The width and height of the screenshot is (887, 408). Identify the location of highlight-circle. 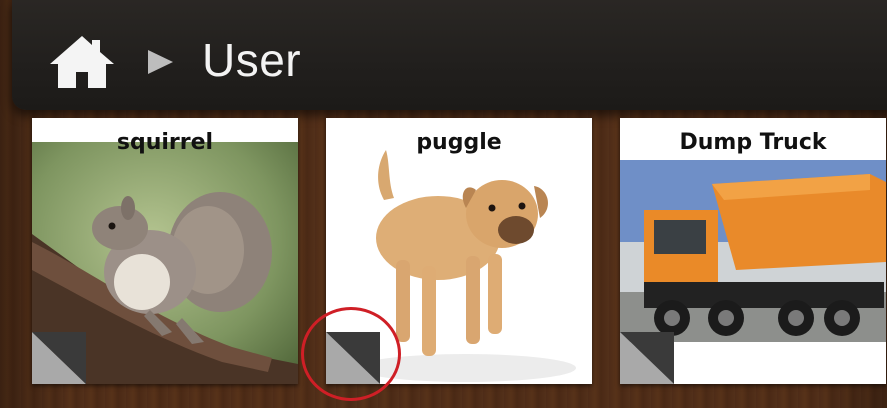
(351, 354).